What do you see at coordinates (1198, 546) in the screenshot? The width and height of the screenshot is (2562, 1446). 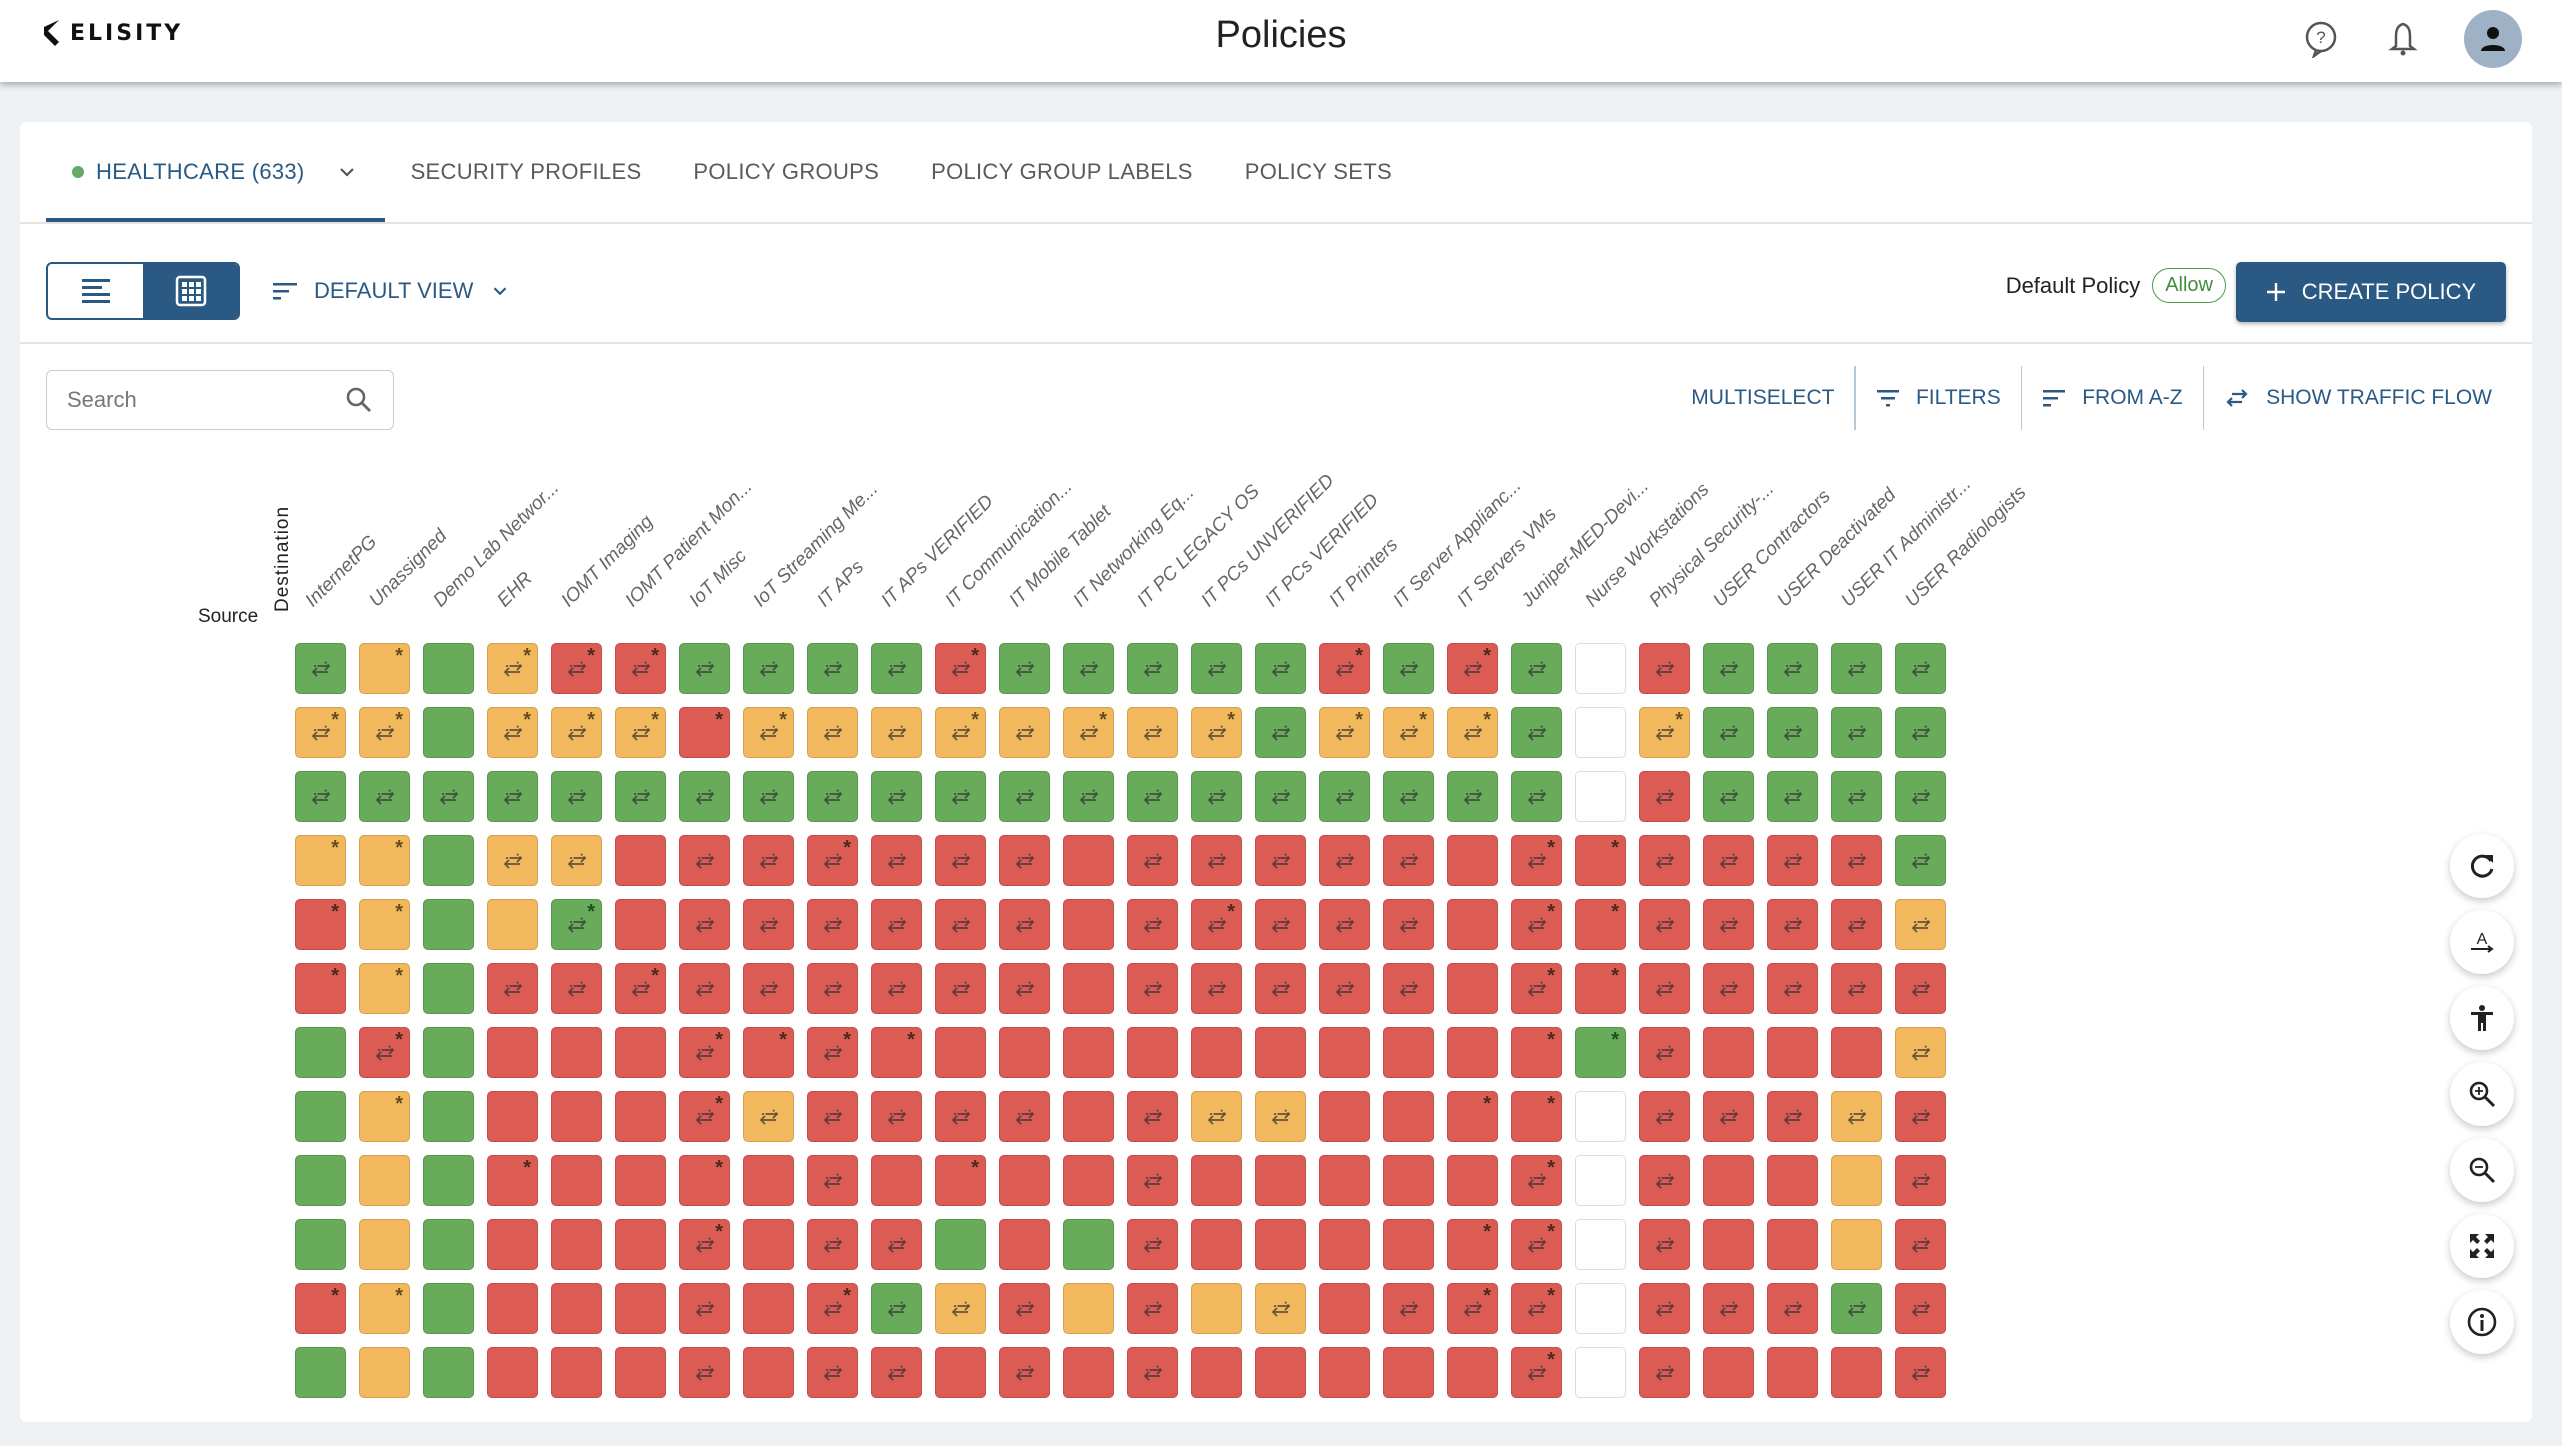 I see `column-header: IT PC LEGACY OS` at bounding box center [1198, 546].